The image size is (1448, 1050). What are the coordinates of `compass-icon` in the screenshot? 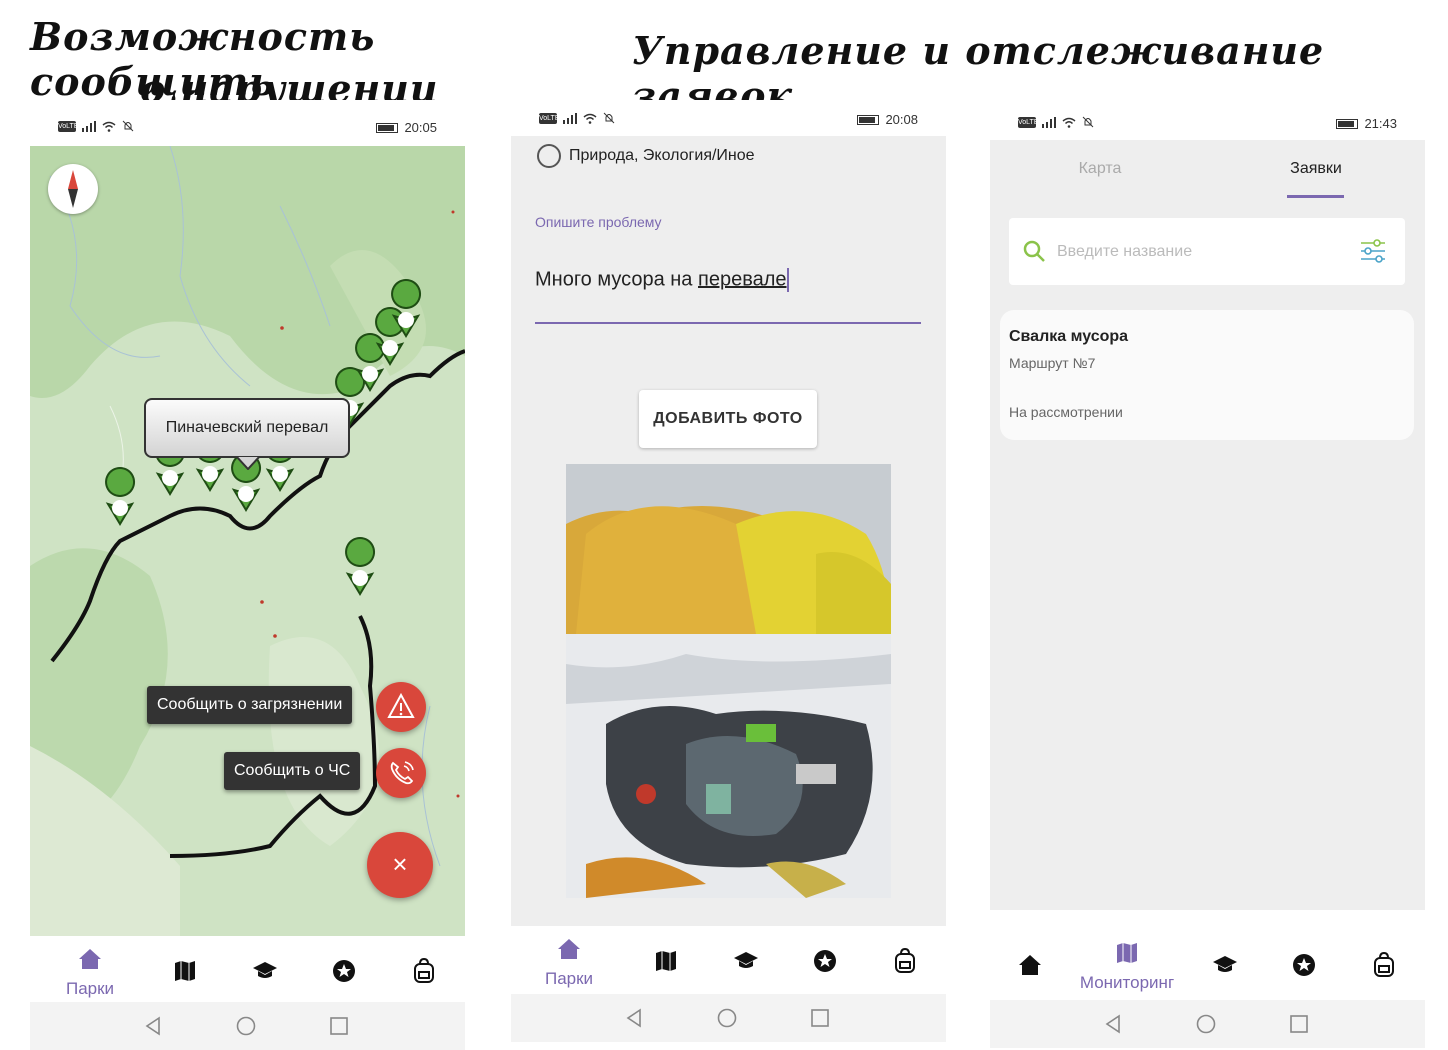 It's located at (73, 189).